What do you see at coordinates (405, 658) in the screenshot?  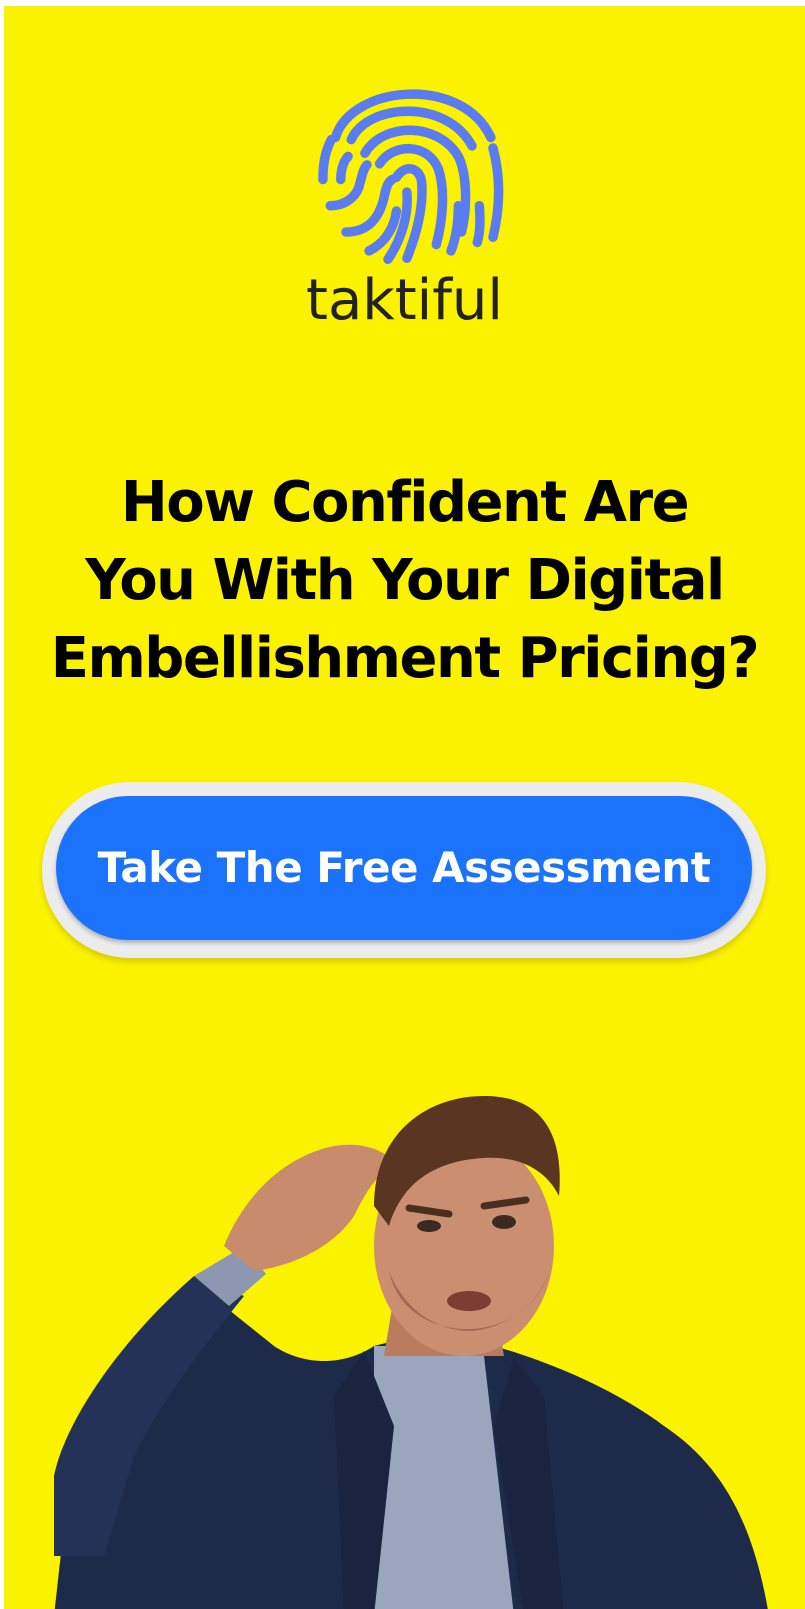 I see `headline-line-3: Embellishment Pricing?` at bounding box center [405, 658].